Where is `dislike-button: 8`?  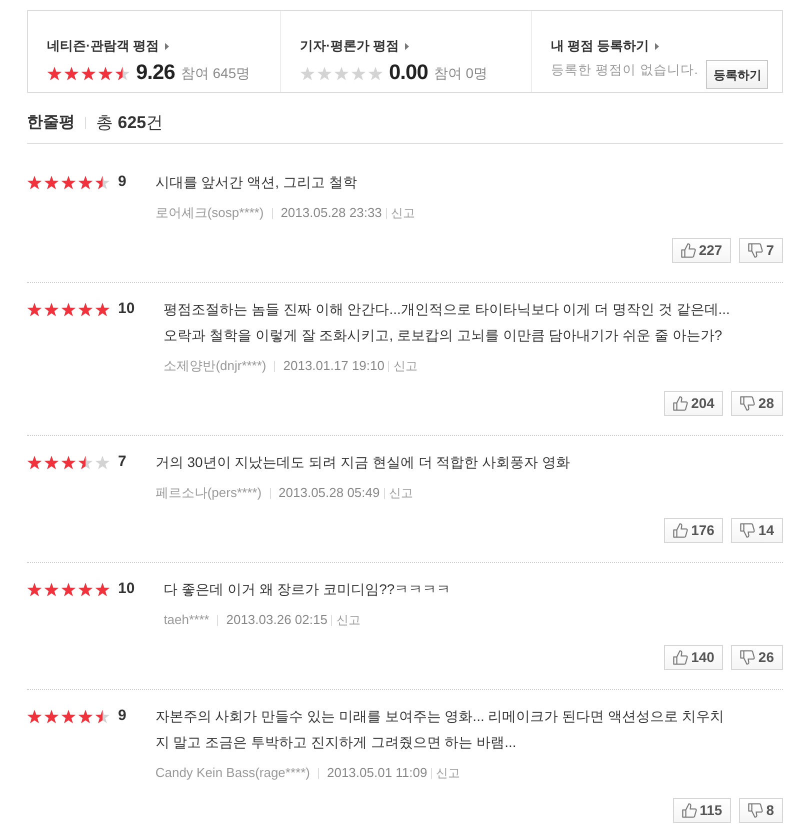 dislike-button: 8 is located at coordinates (761, 810).